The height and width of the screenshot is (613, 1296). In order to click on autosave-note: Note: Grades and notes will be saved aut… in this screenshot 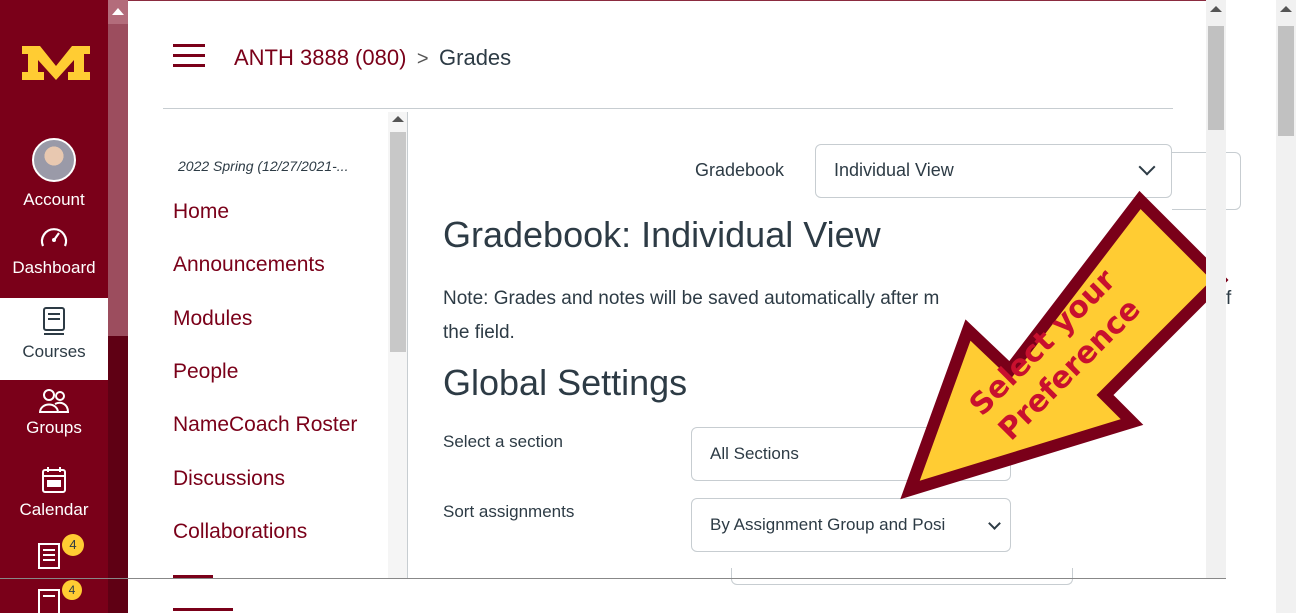, I will do `click(691, 315)`.